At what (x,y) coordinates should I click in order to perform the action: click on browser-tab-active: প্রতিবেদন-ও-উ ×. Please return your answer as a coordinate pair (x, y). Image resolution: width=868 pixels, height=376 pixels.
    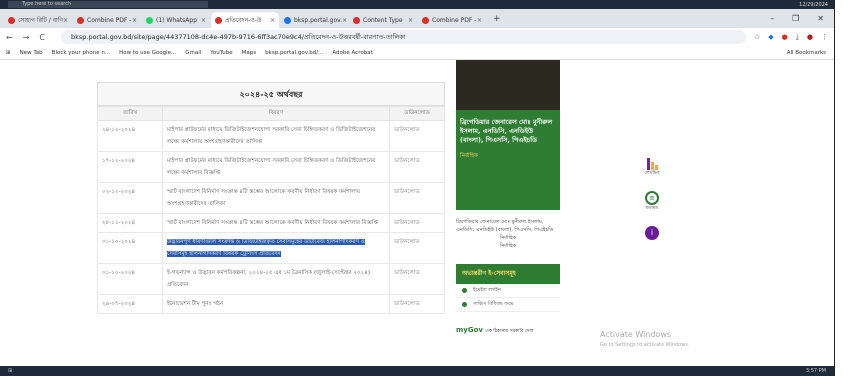
    Looking at the image, I should click on (245, 20).